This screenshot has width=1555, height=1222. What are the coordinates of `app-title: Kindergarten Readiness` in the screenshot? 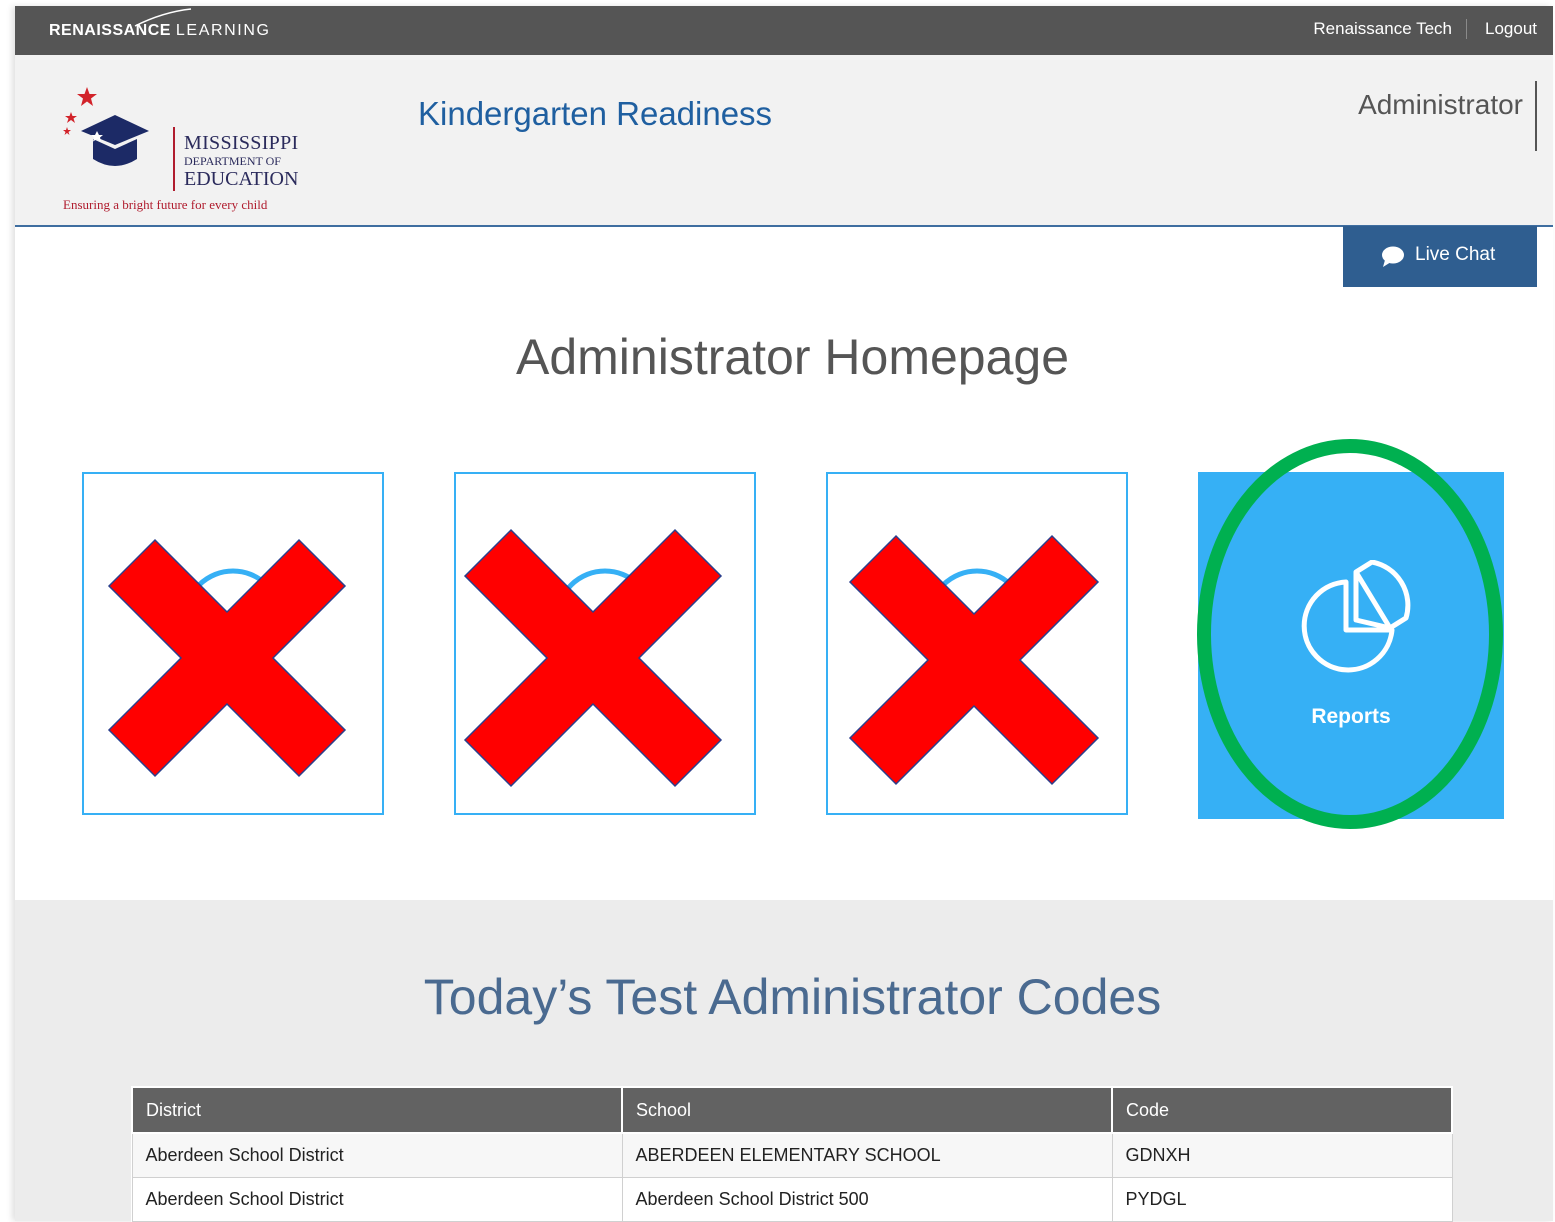 It's located at (595, 113).